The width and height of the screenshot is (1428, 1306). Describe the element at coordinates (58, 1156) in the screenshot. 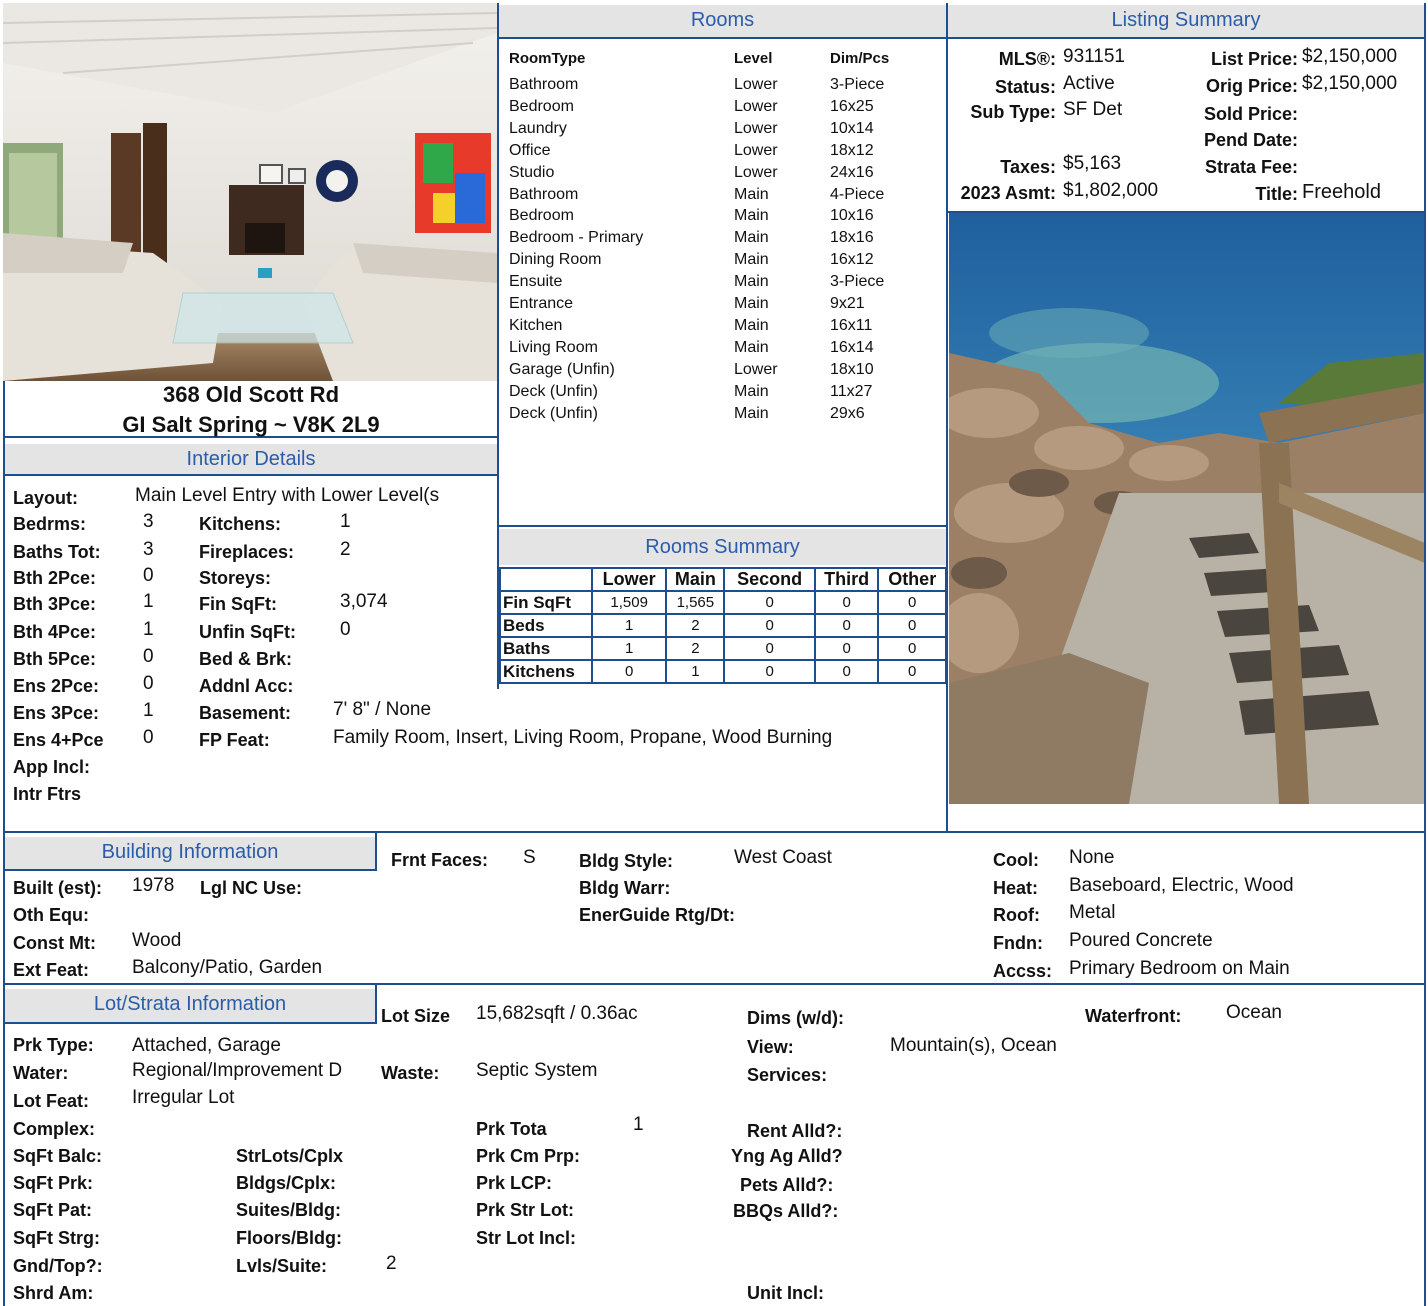

I see `sqft-balc-label: SqFt Balc:` at that location.